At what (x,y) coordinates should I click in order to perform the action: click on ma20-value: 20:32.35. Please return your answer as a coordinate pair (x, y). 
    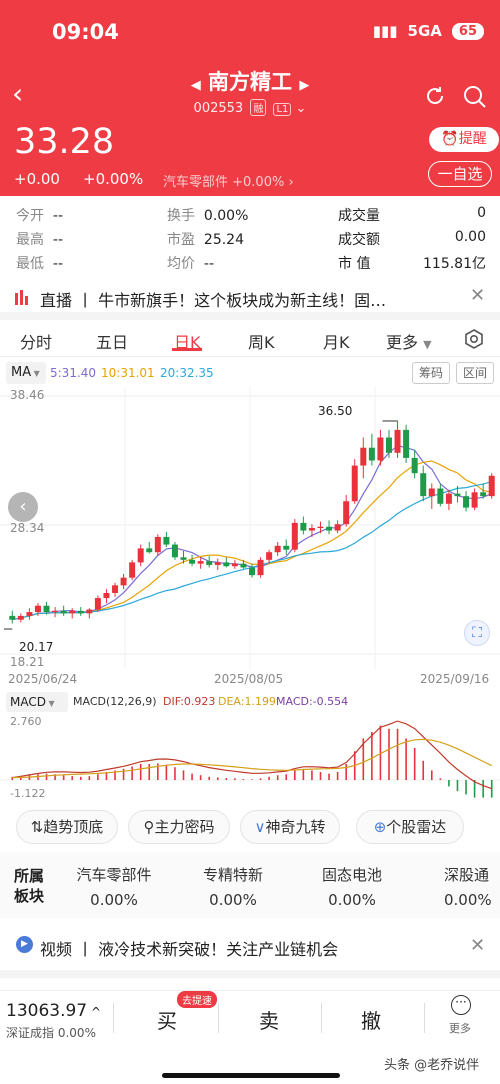
    Looking at the image, I should click on (187, 373).